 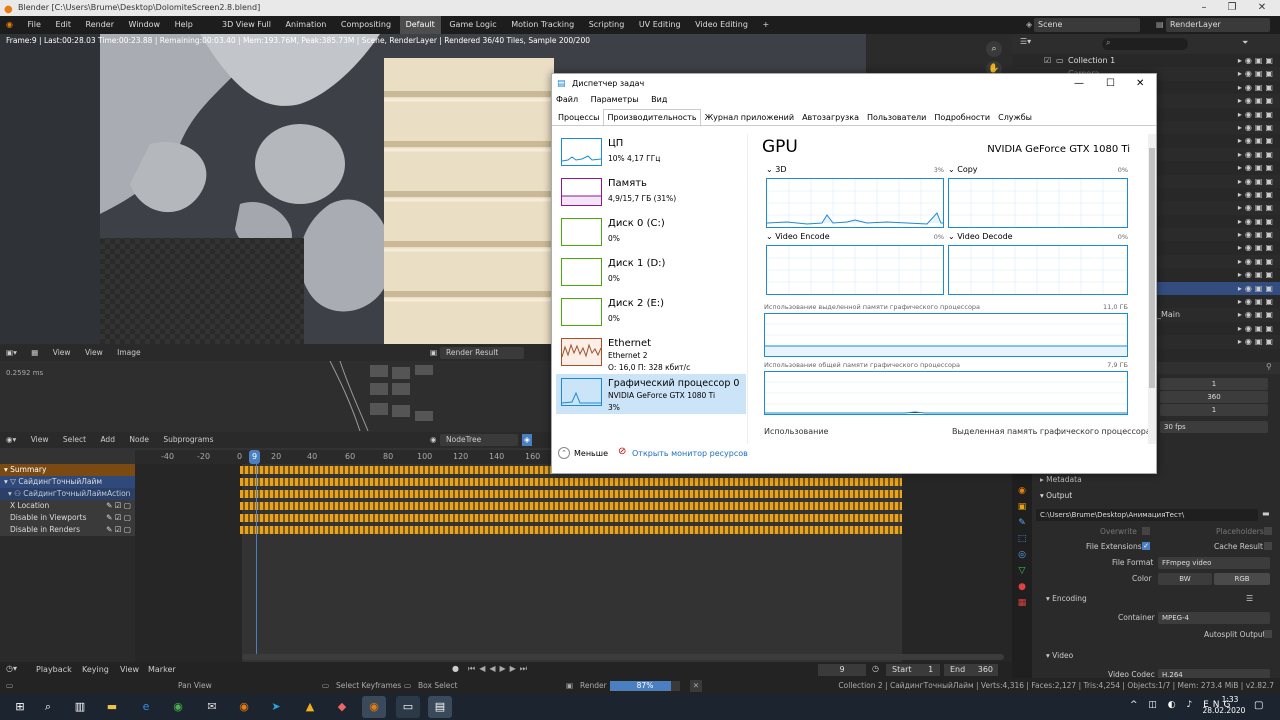 I want to click on terminal-icon: ▭, so click(x=408, y=707).